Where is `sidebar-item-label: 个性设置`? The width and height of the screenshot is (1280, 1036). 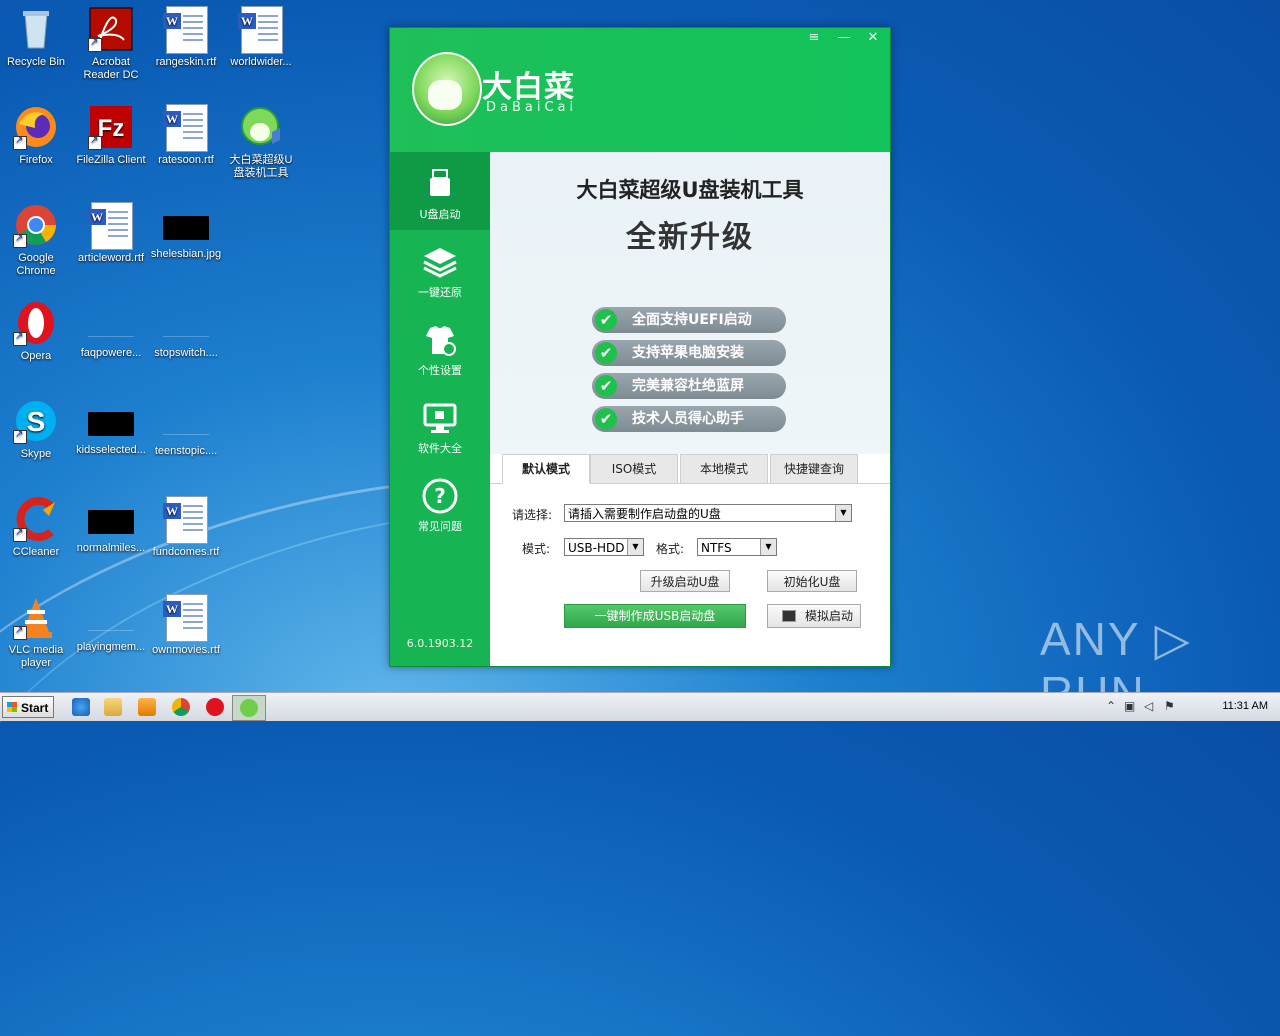 sidebar-item-label: 个性设置 is located at coordinates (440, 370).